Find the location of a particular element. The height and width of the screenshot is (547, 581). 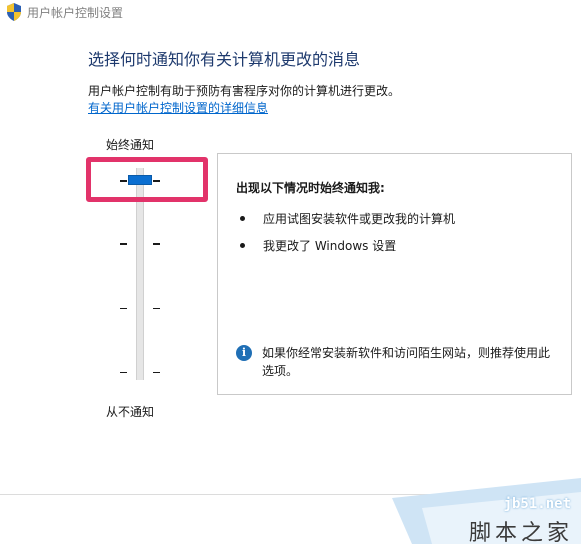

info-icon: i is located at coordinates (244, 353).